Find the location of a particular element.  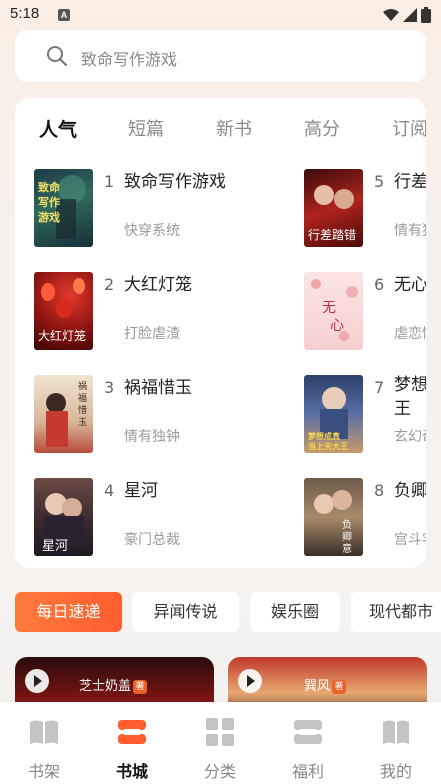

chip-entertainment: 娱乐圈 is located at coordinates (295, 612).